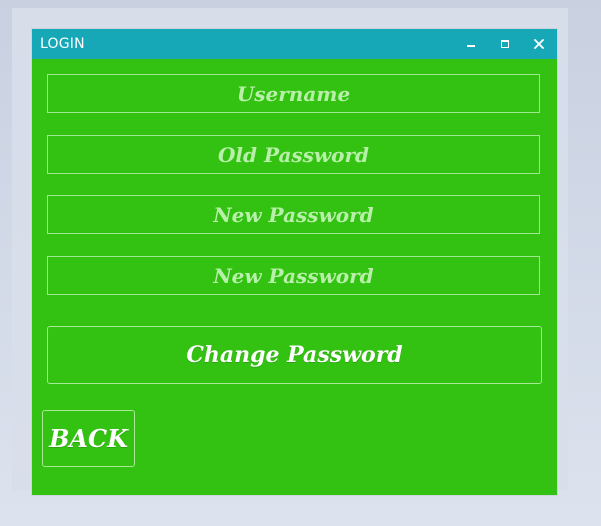  I want to click on close-icon, so click(539, 44).